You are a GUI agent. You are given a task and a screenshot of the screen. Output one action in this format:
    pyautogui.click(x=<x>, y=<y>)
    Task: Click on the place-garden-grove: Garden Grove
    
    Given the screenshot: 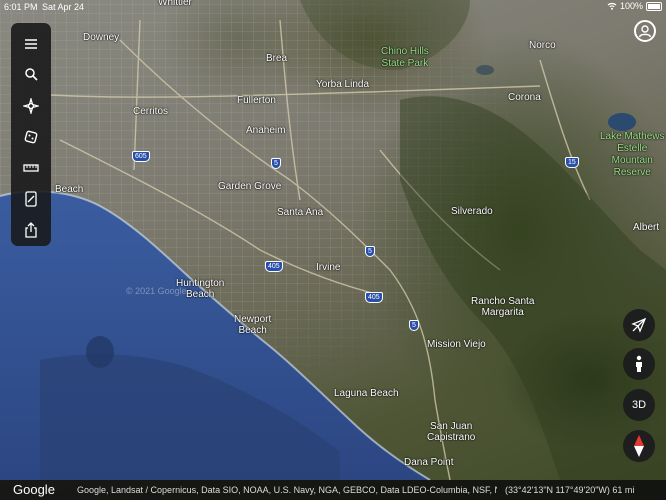 What is the action you would take?
    pyautogui.click(x=250, y=186)
    